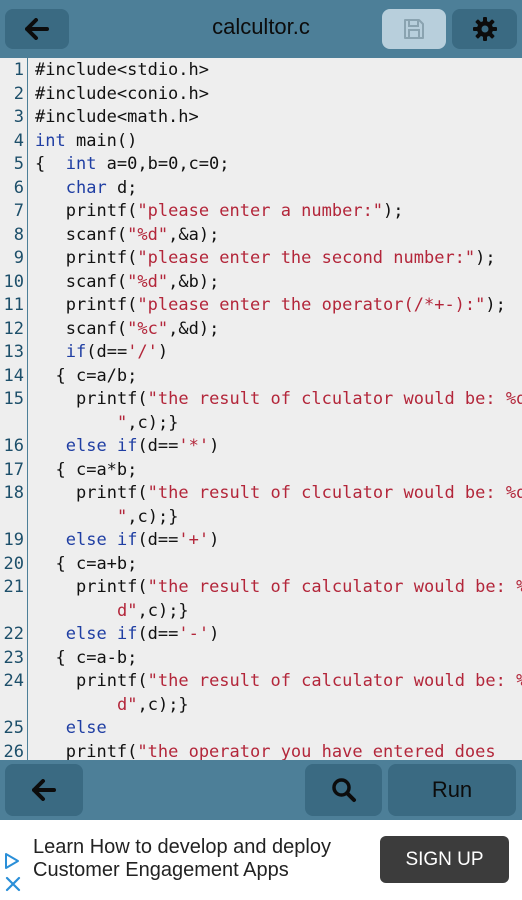  What do you see at coordinates (96, 375) in the screenshot?
I see `code-text: { c=a/b;` at bounding box center [96, 375].